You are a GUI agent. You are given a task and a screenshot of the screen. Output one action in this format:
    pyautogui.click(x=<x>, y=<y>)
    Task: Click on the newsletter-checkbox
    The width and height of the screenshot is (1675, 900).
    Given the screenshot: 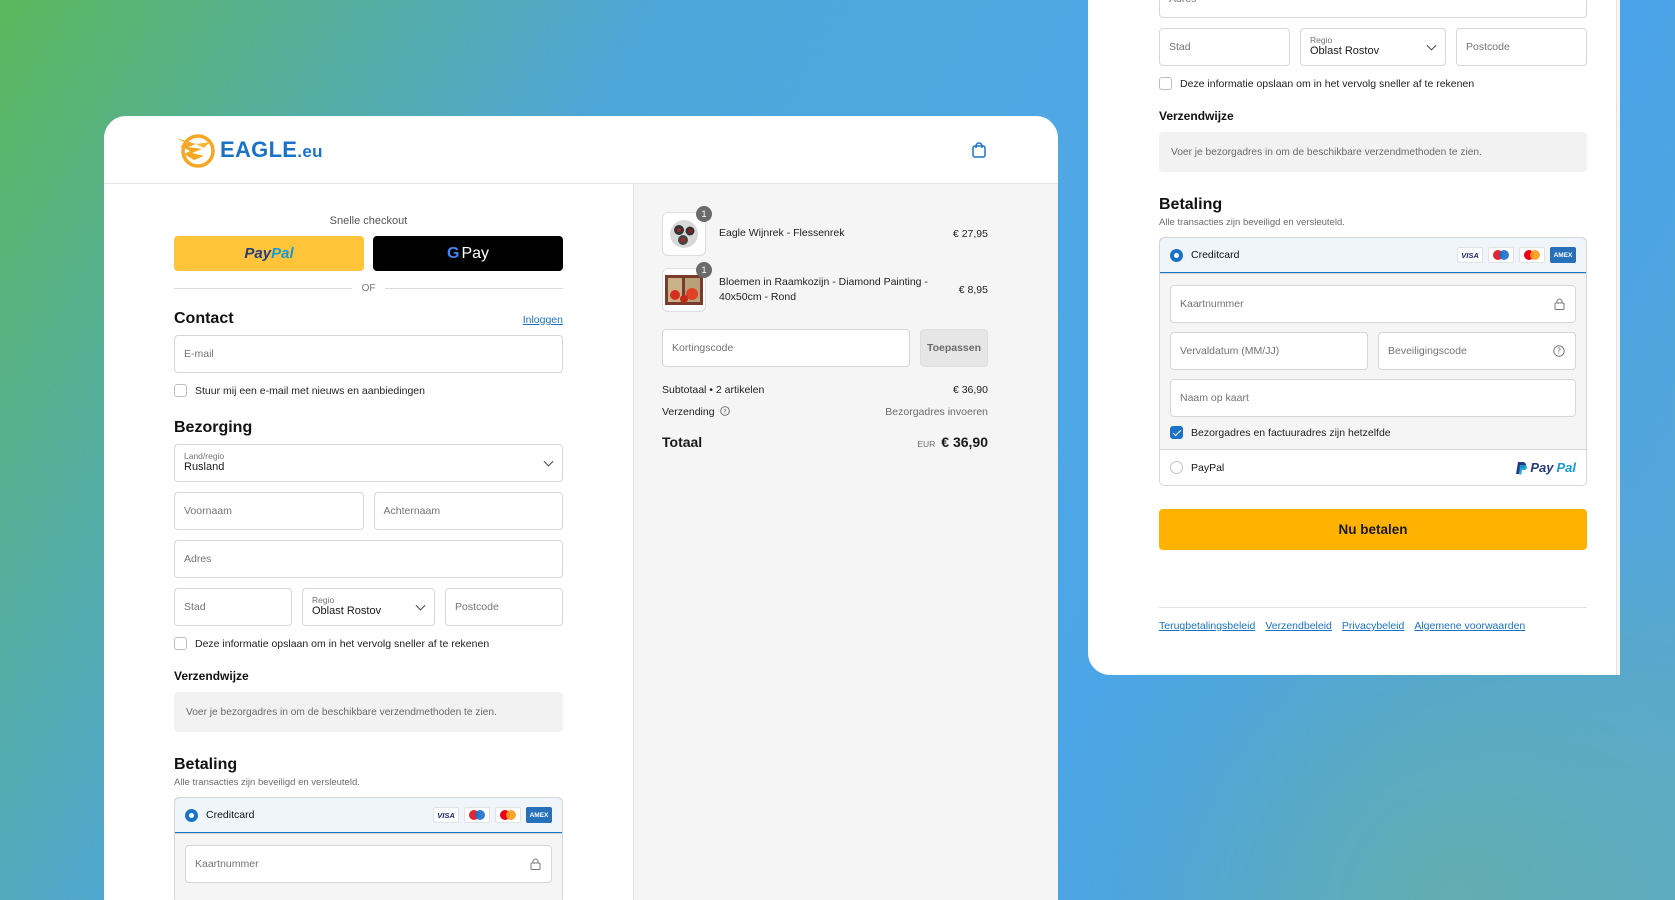 What is the action you would take?
    pyautogui.click(x=180, y=390)
    